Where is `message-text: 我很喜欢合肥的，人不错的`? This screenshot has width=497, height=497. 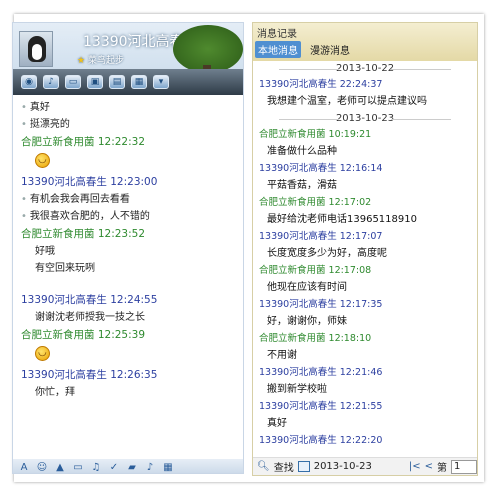
message-text: 我很喜欢合肥的，人不错的 is located at coordinates (89, 216).